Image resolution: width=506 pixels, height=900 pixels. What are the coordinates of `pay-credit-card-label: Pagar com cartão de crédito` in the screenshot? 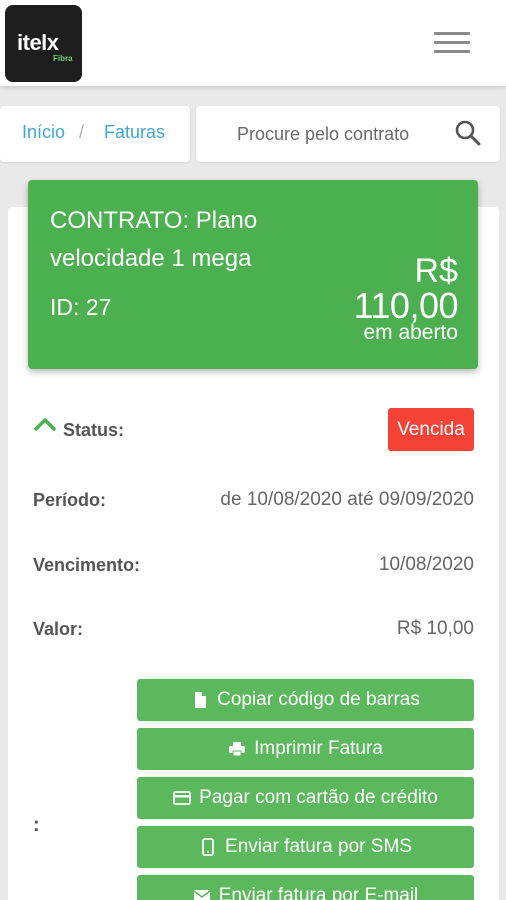 It's located at (318, 797).